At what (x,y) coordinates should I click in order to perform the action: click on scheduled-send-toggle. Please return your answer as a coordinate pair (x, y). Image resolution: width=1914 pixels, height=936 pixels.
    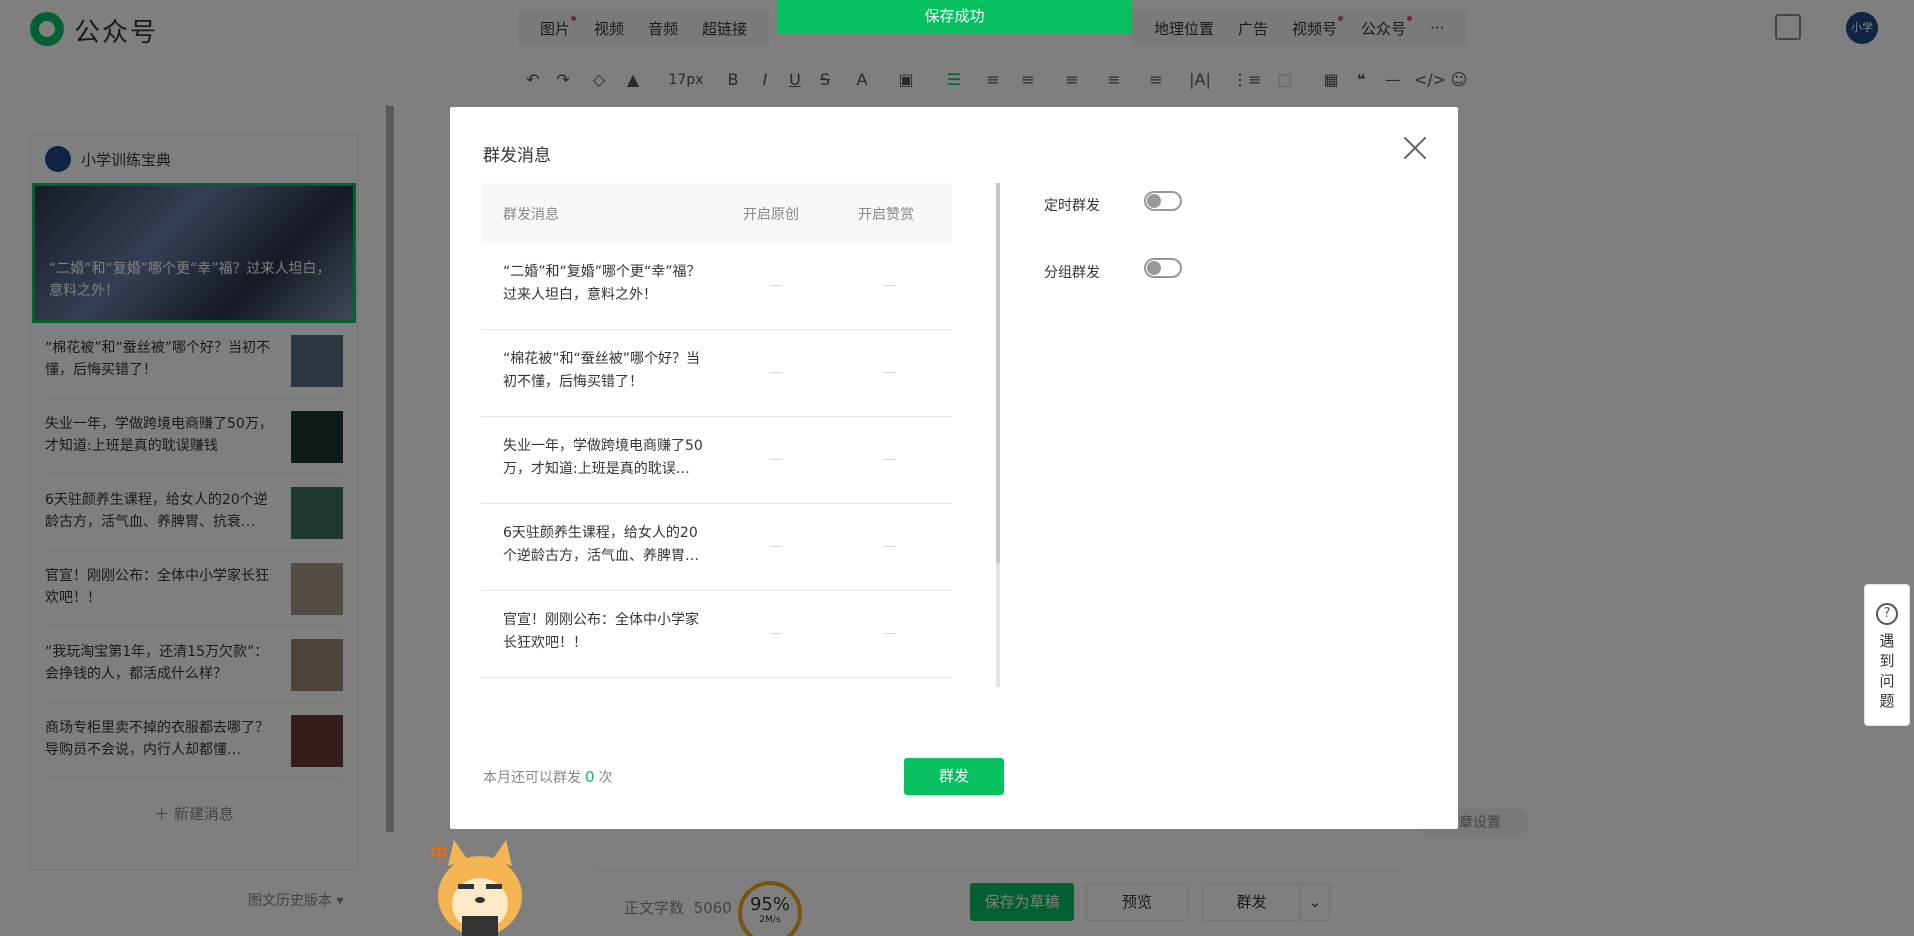
    Looking at the image, I should click on (1163, 201).